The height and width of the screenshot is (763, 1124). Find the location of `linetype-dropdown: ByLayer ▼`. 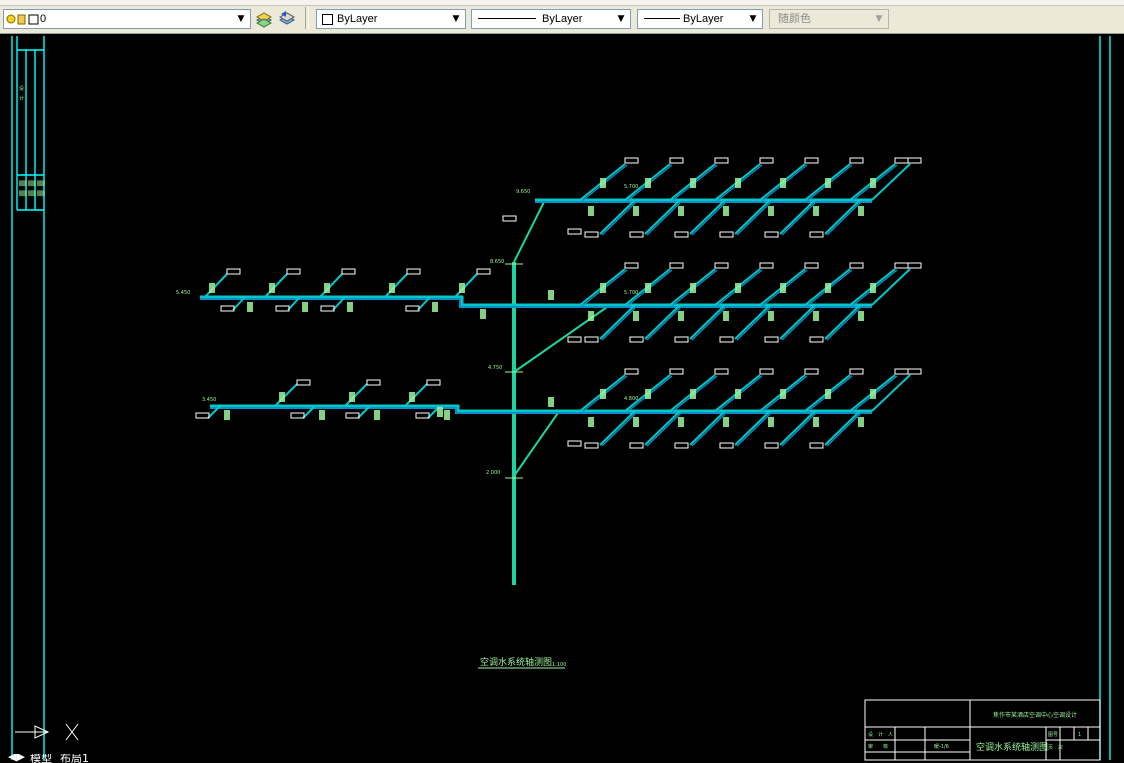

linetype-dropdown: ByLayer ▼ is located at coordinates (551, 19).